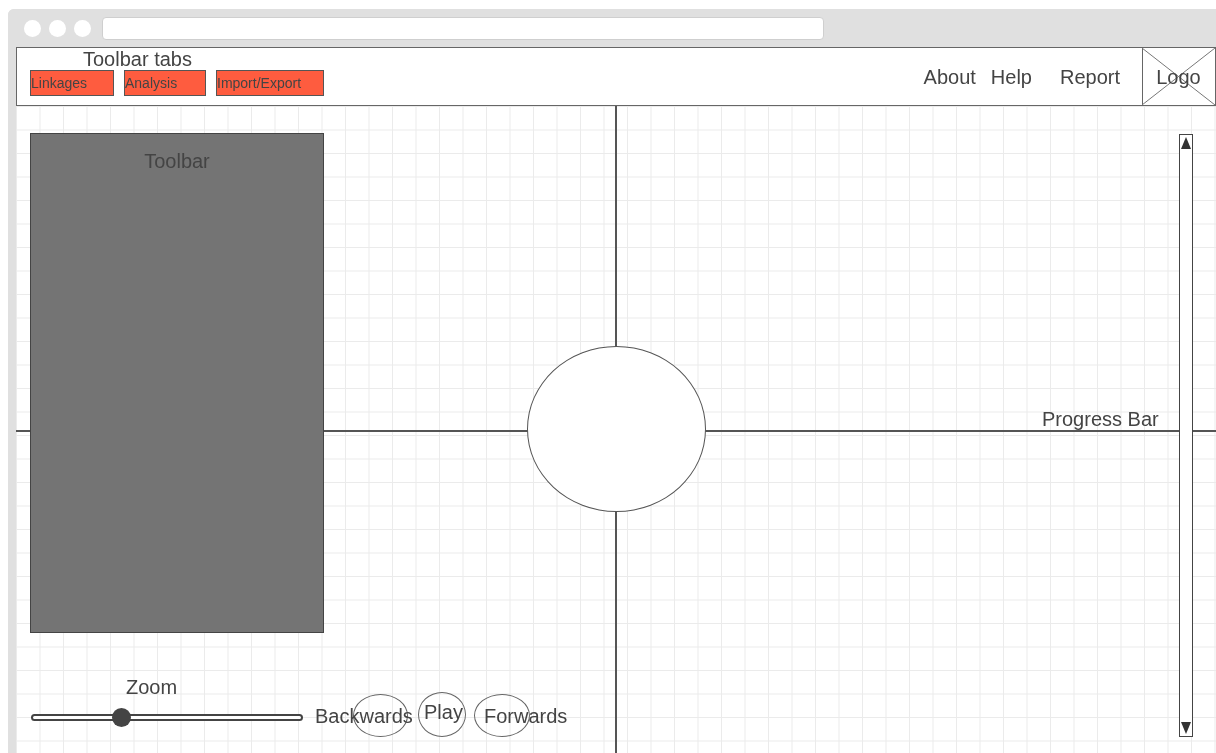 This screenshot has height=753, width=1216. I want to click on progress-bar-label: Progress Bar, so click(1100, 419).